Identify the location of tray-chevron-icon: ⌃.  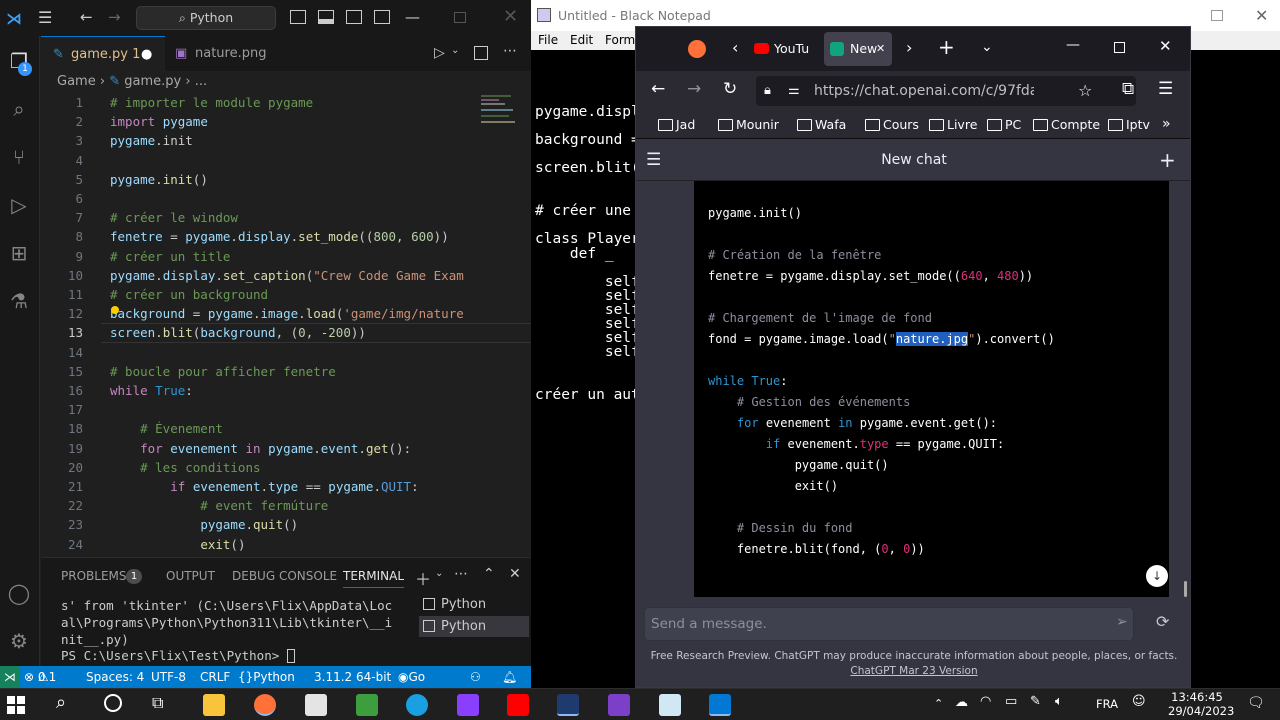
(938, 703).